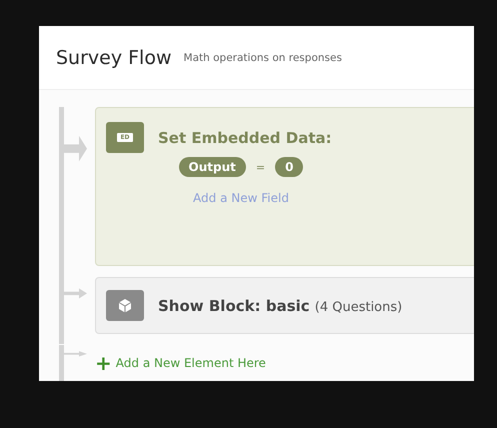 The width and height of the screenshot is (497, 428). What do you see at coordinates (212, 167) in the screenshot?
I see `field-name: Output` at bounding box center [212, 167].